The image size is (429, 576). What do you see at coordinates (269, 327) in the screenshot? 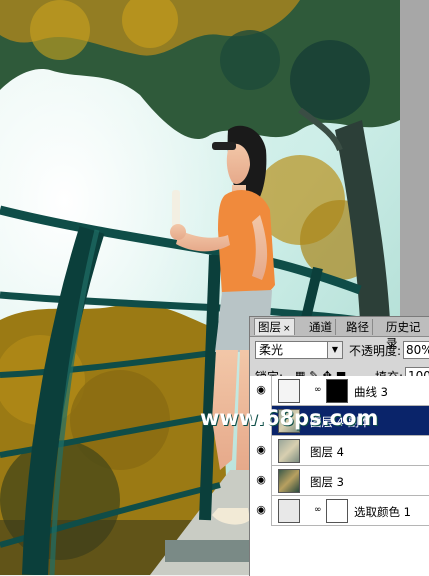
I see `tab-layers-label: 图层` at bounding box center [269, 327].